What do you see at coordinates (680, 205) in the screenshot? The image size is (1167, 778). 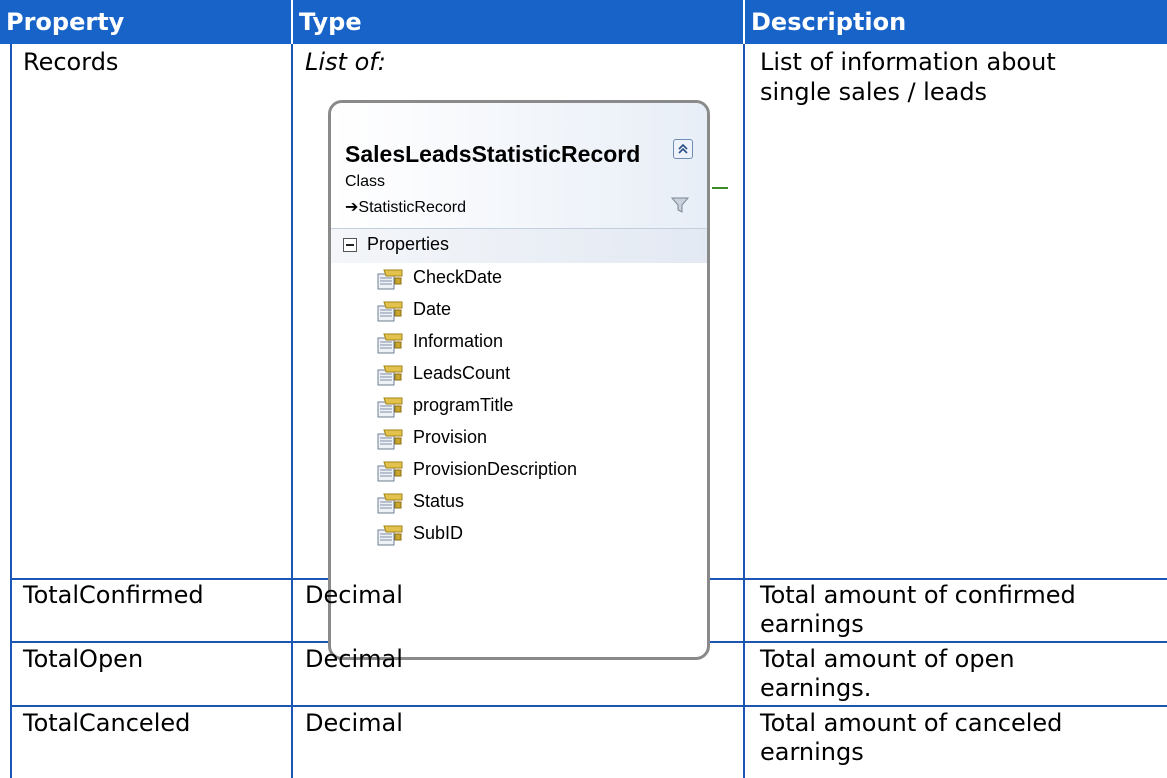 I see `filter-icon` at bounding box center [680, 205].